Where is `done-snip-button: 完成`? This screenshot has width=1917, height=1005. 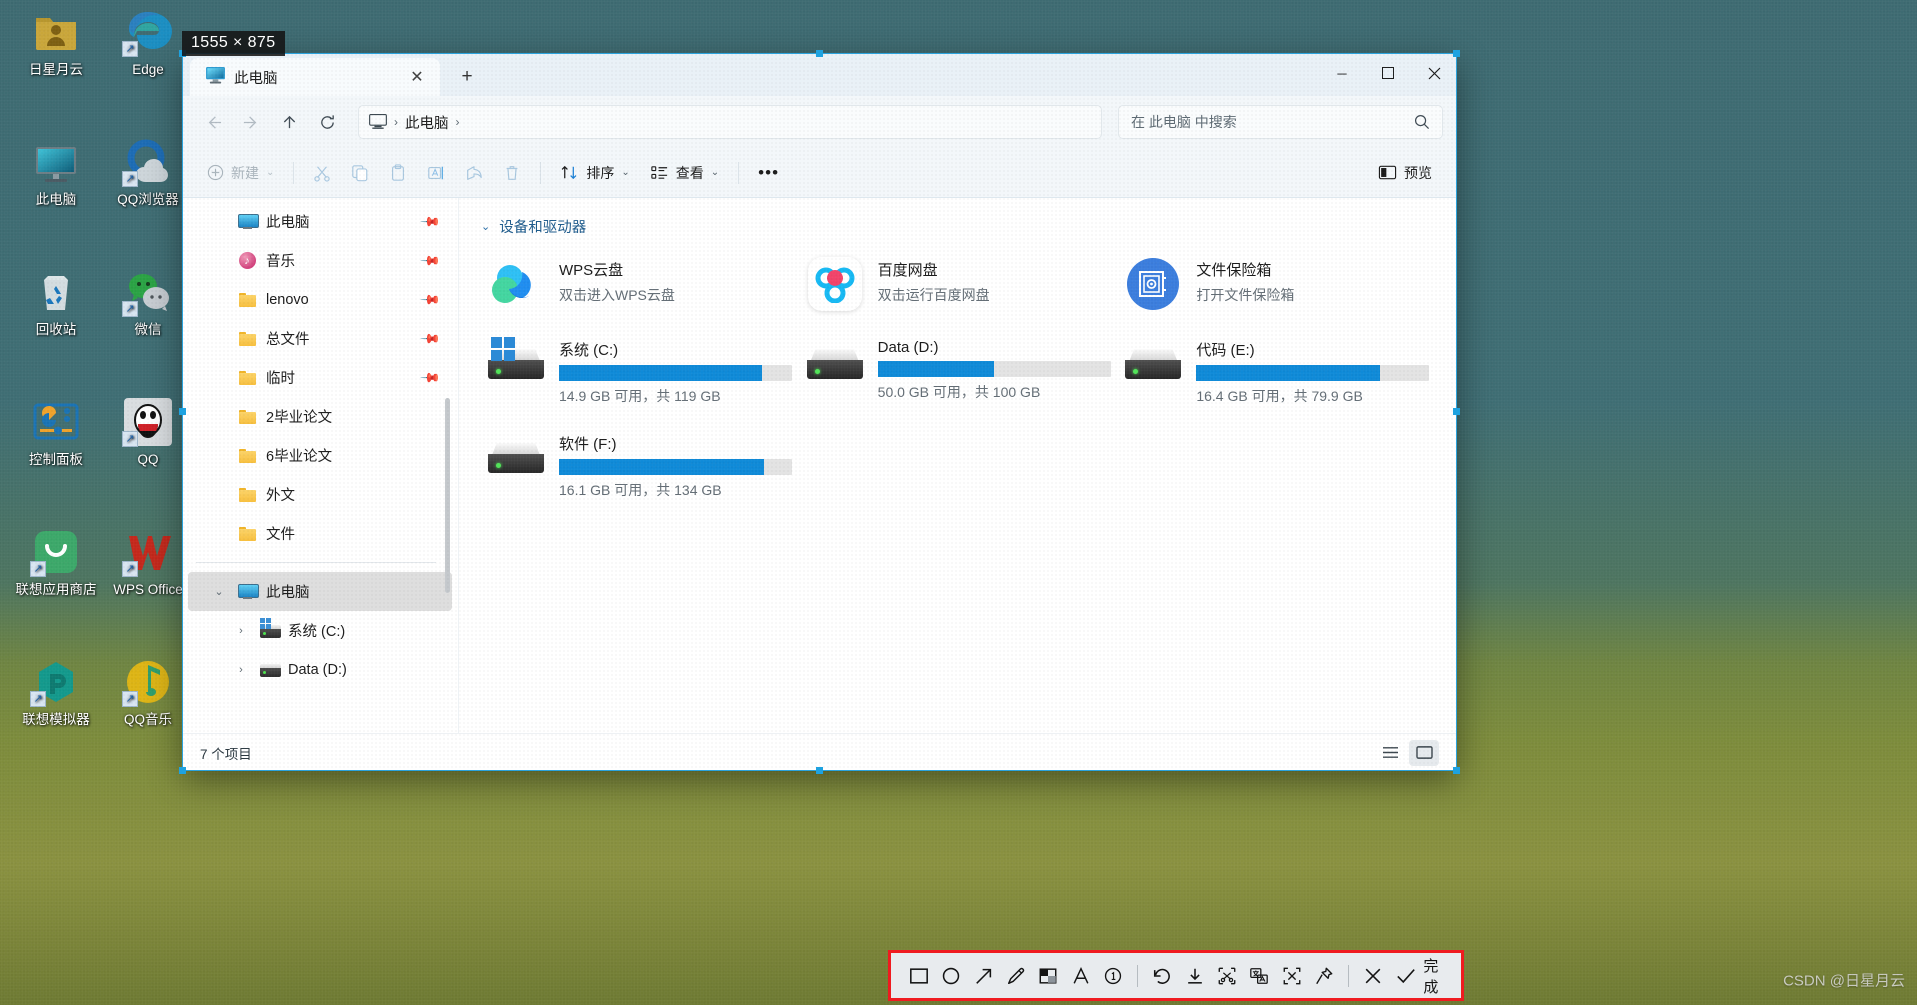
done-snip-button: 完成 is located at coordinates (1419, 976).